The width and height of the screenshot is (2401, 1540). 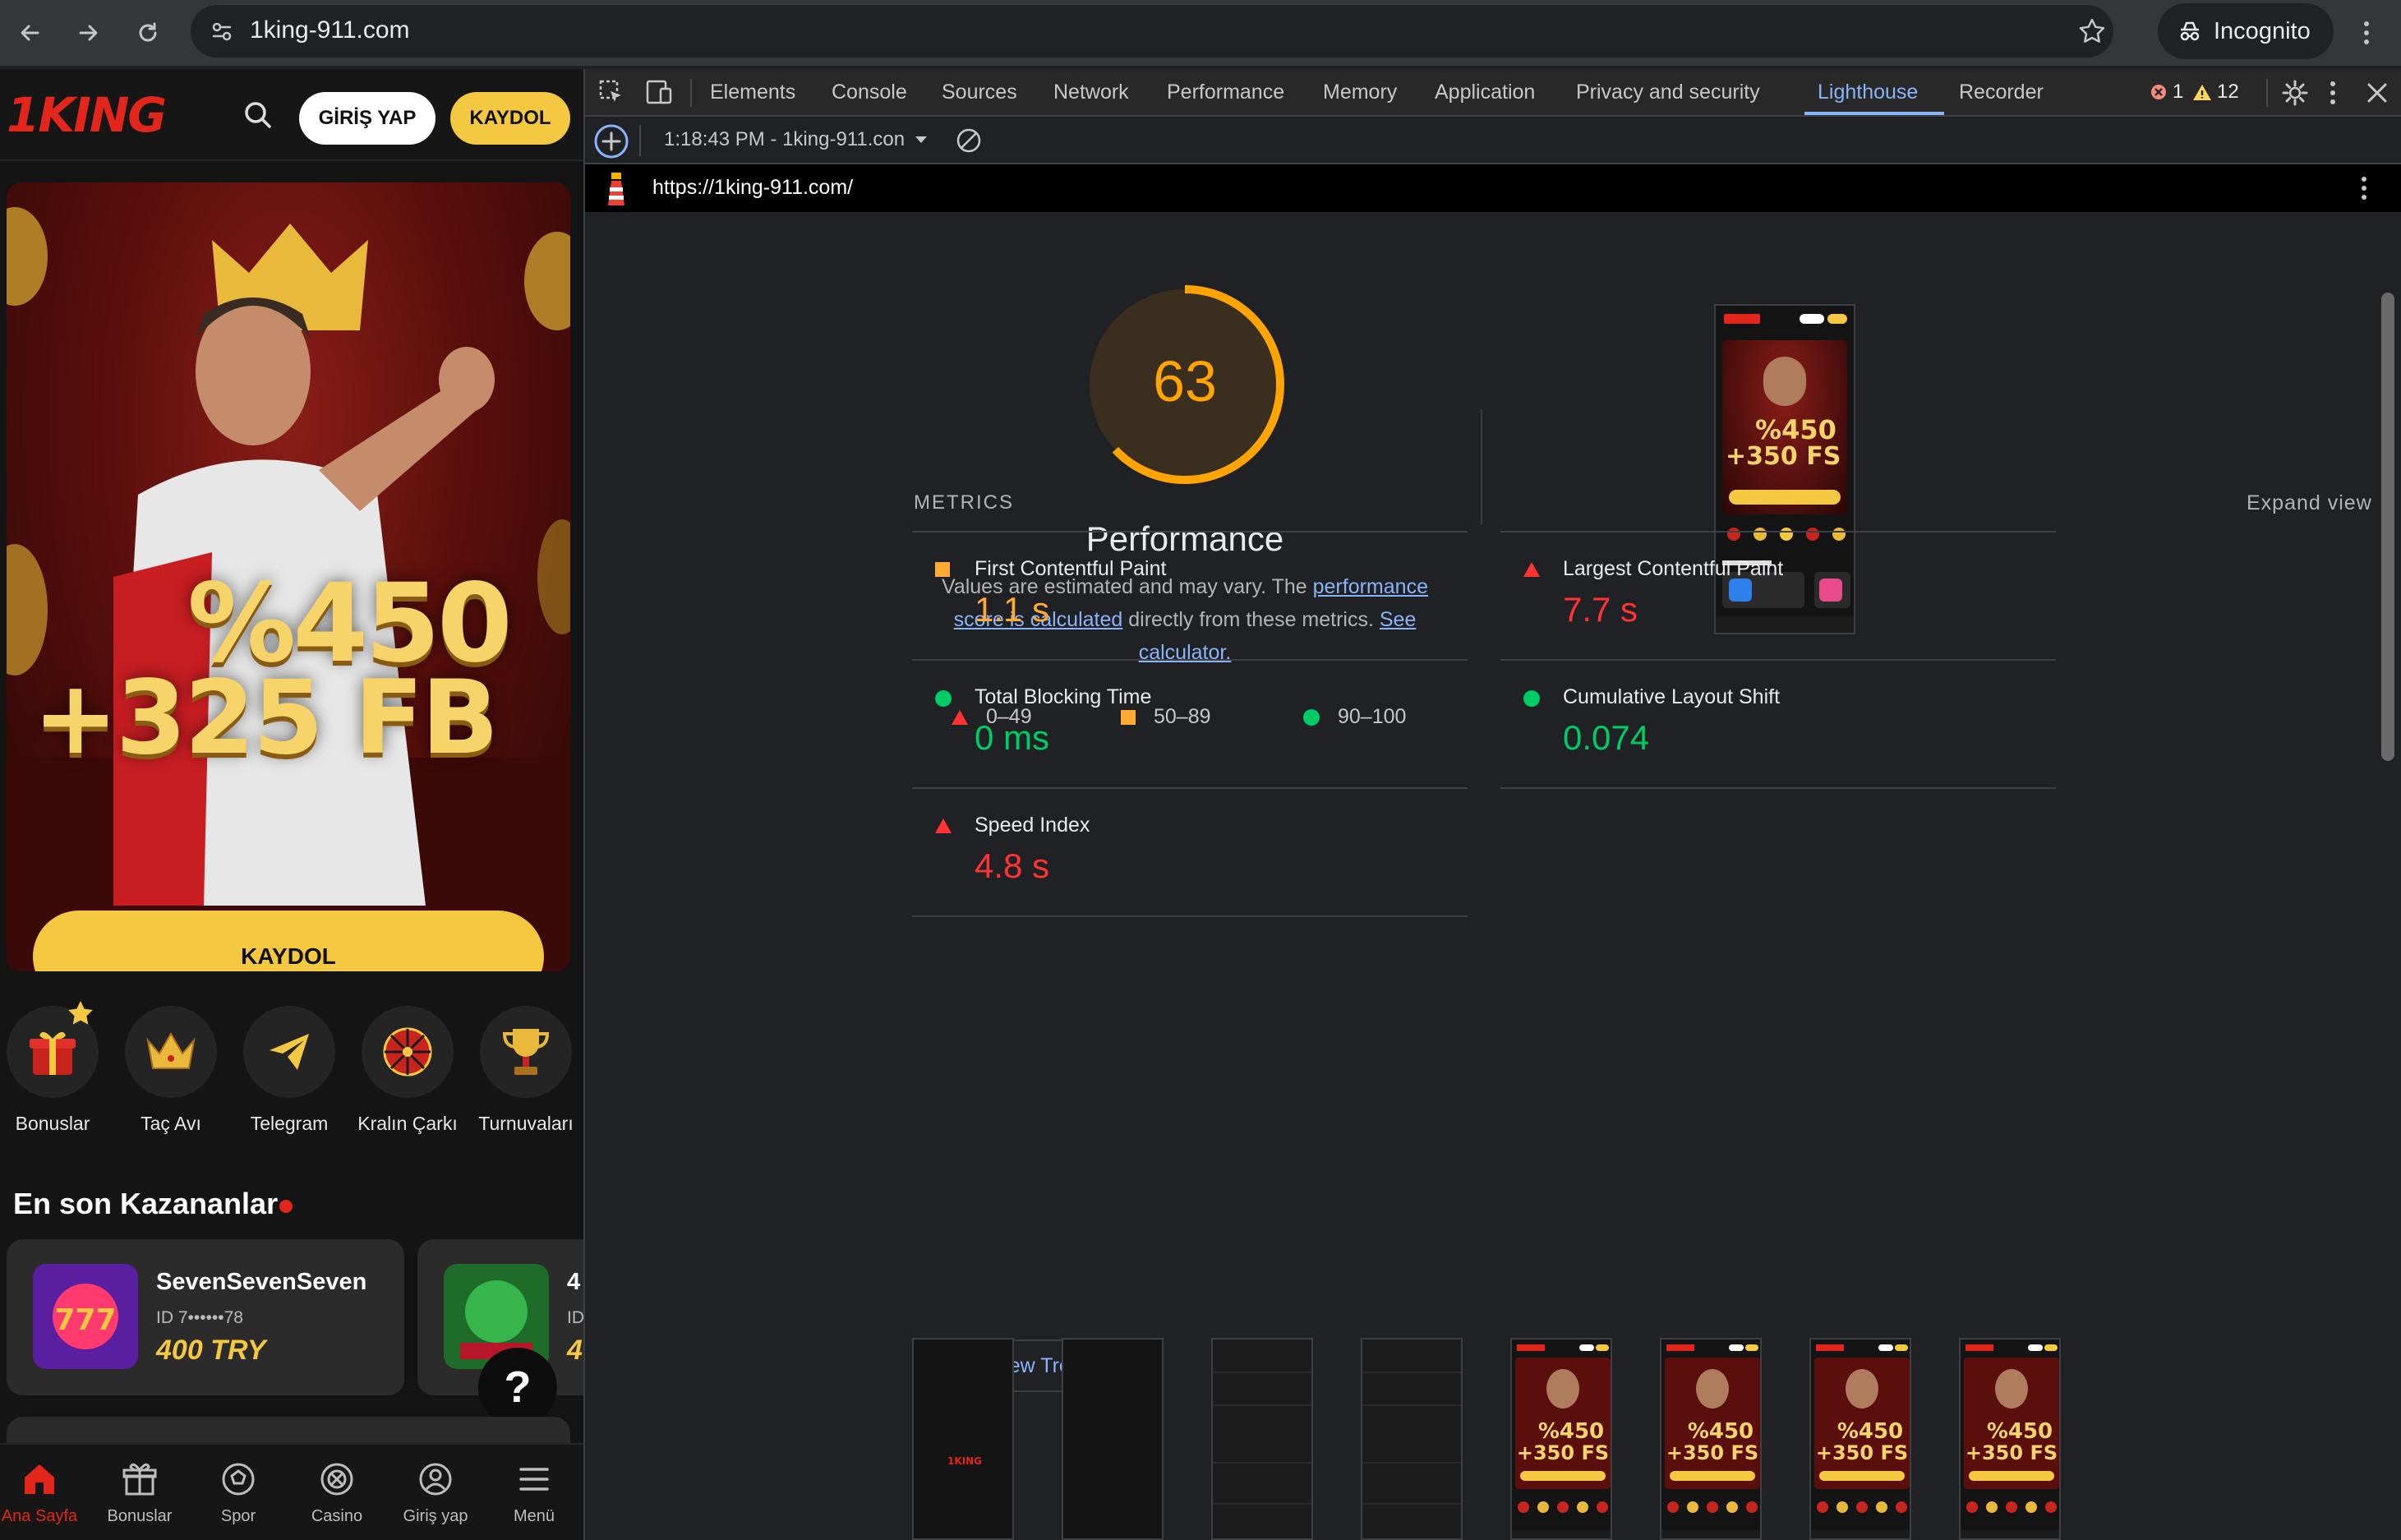 What do you see at coordinates (942, 570) in the screenshot?
I see `square-icon` at bounding box center [942, 570].